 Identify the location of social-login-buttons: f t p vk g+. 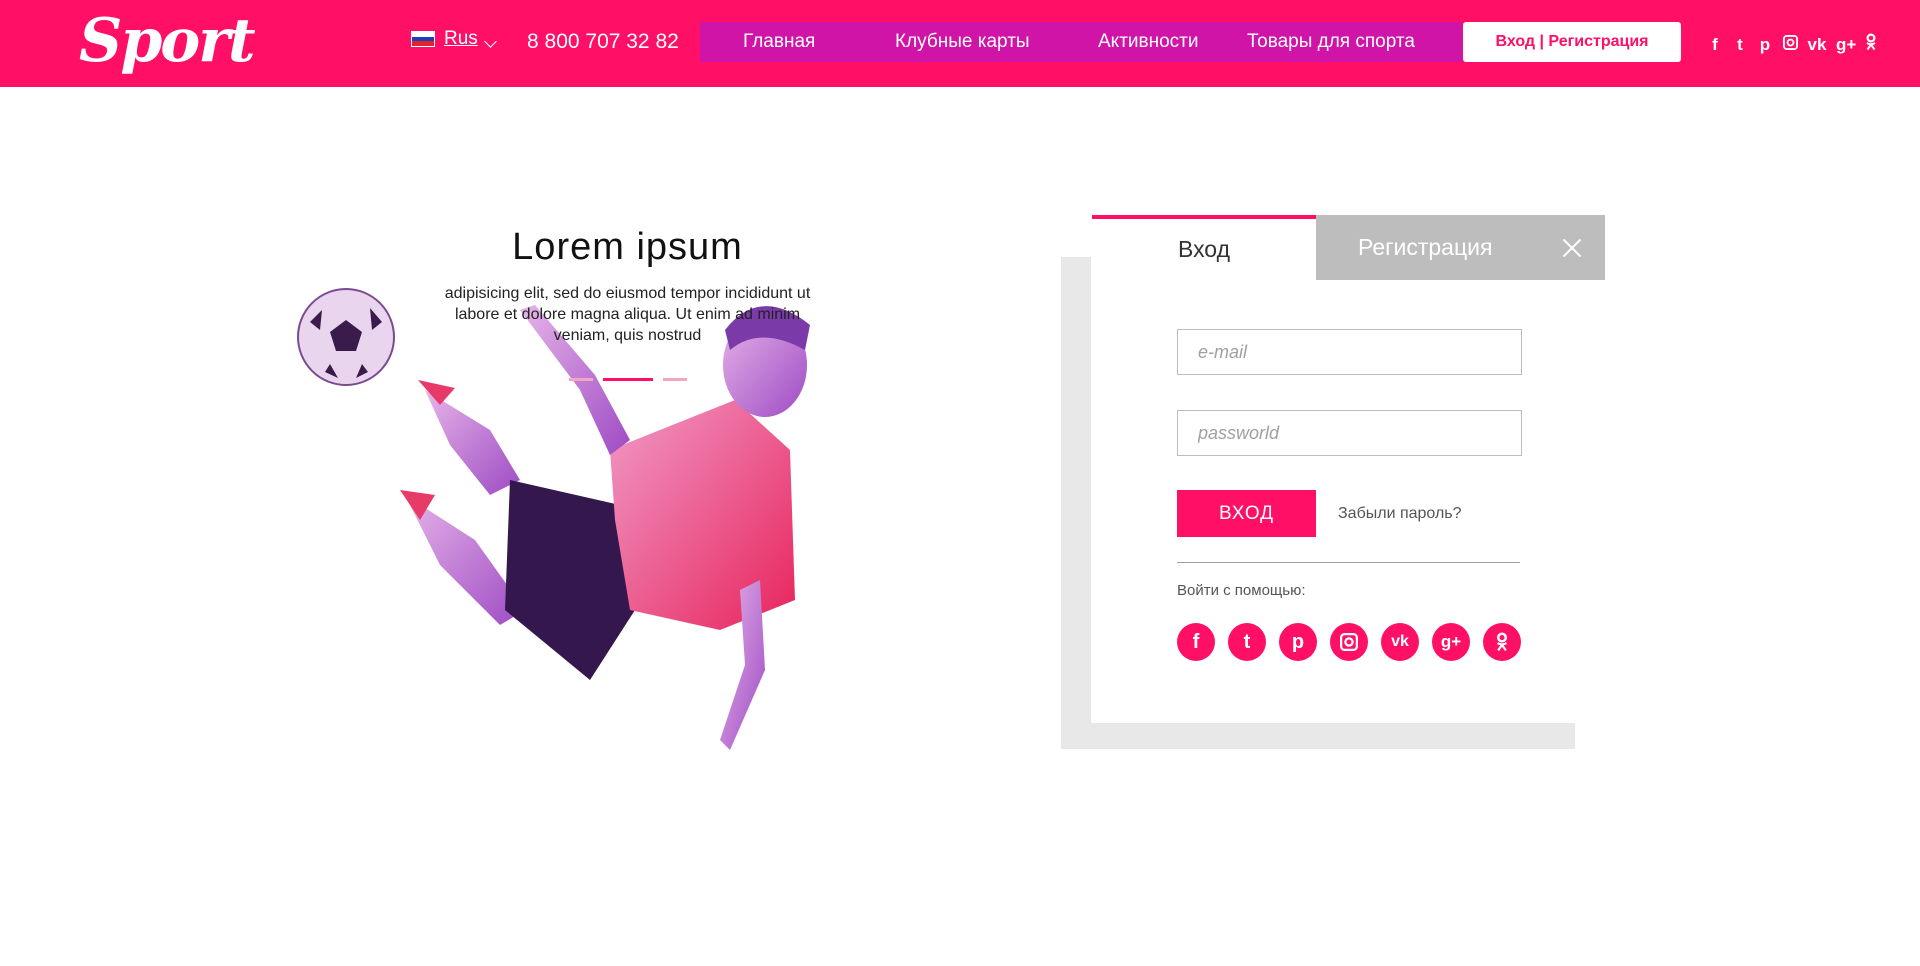
(1349, 642).